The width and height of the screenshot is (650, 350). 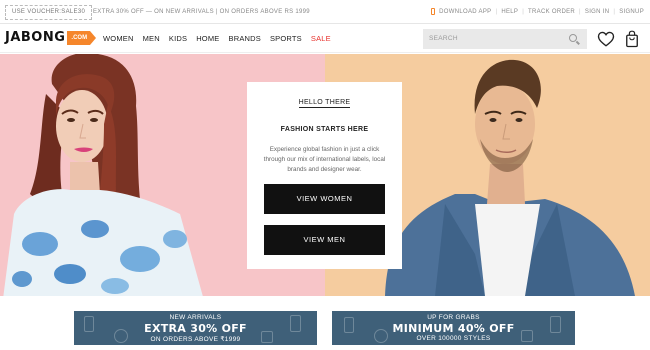 What do you see at coordinates (505, 39) in the screenshot?
I see `search-input: SEARCH` at bounding box center [505, 39].